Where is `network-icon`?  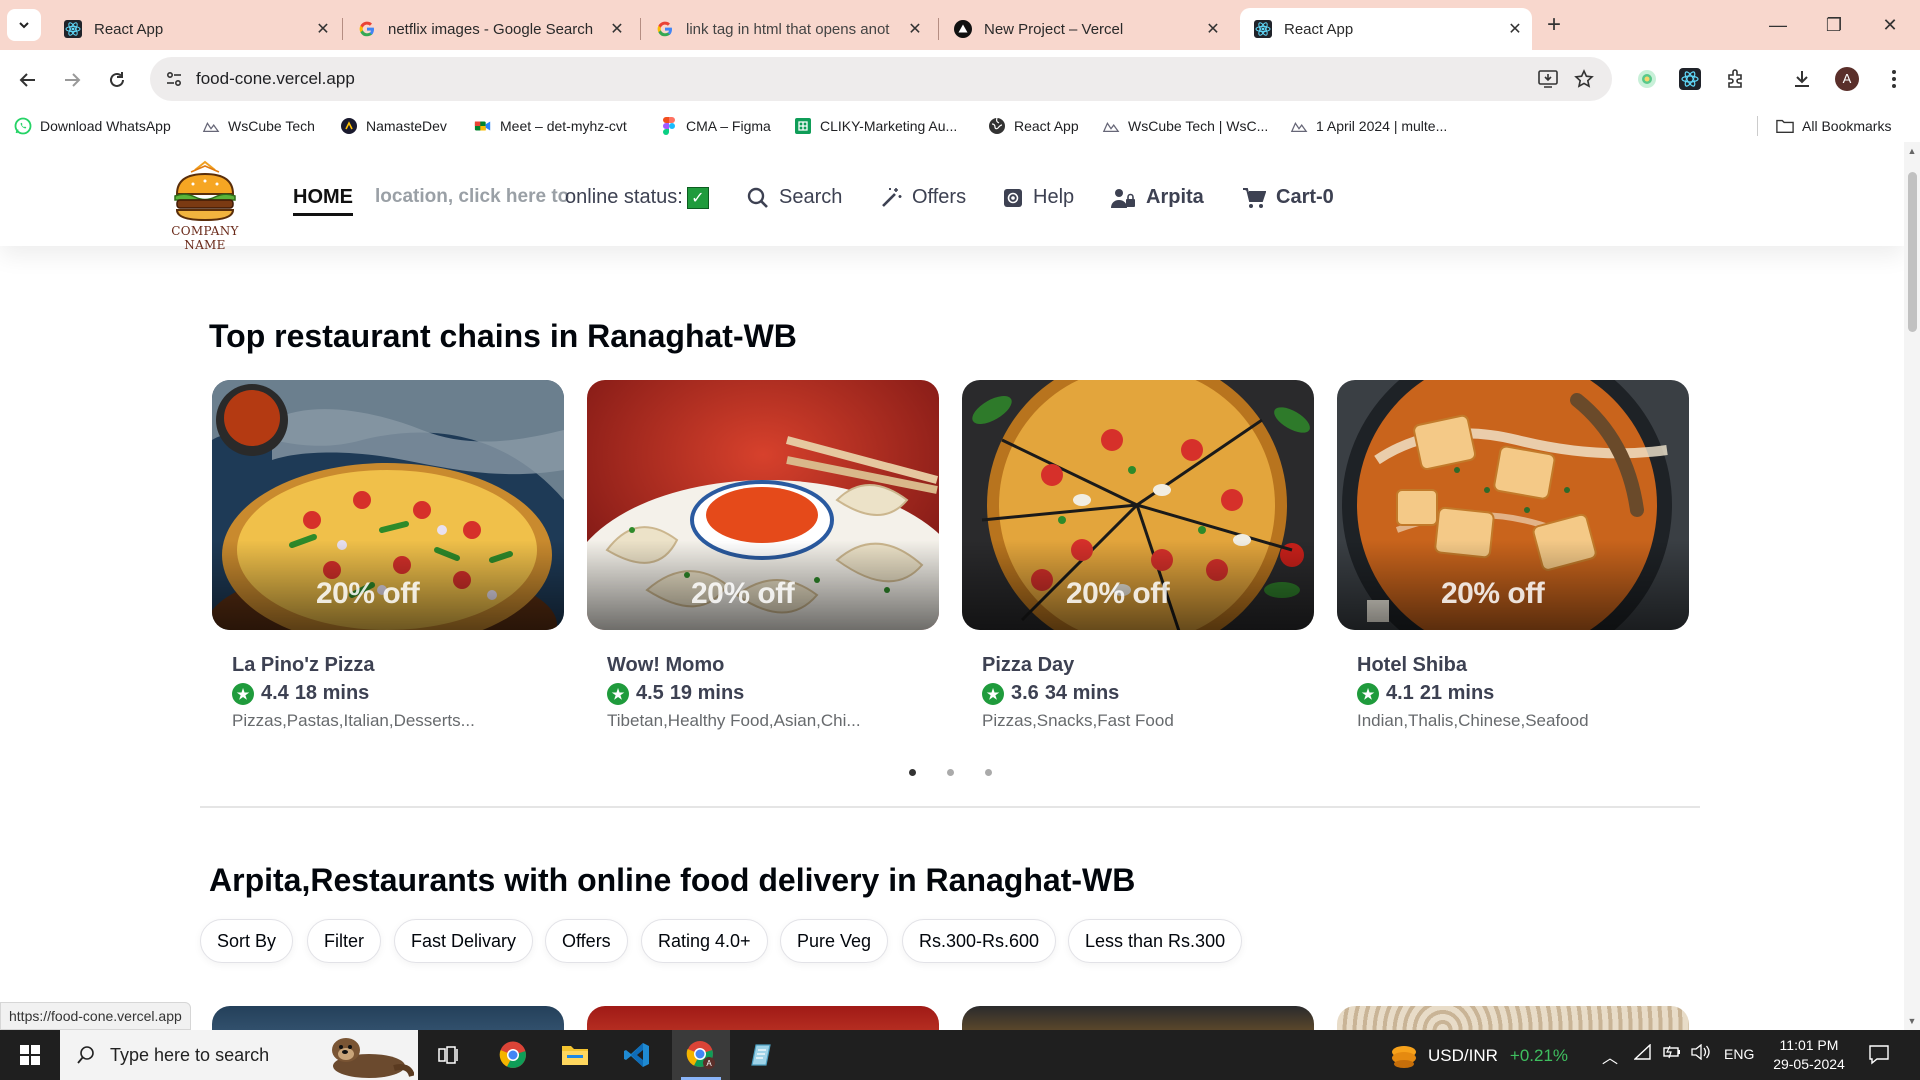
network-icon is located at coordinates (1642, 1054).